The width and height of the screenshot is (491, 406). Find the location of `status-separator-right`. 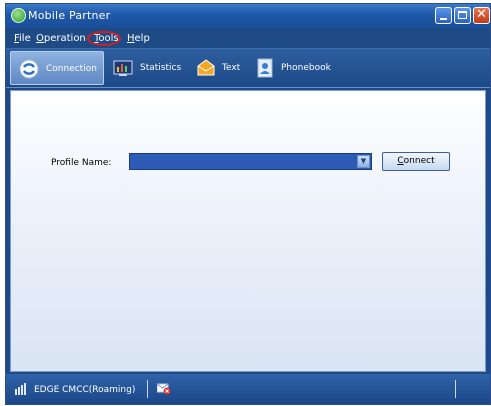

status-separator-right is located at coordinates (455, 389).